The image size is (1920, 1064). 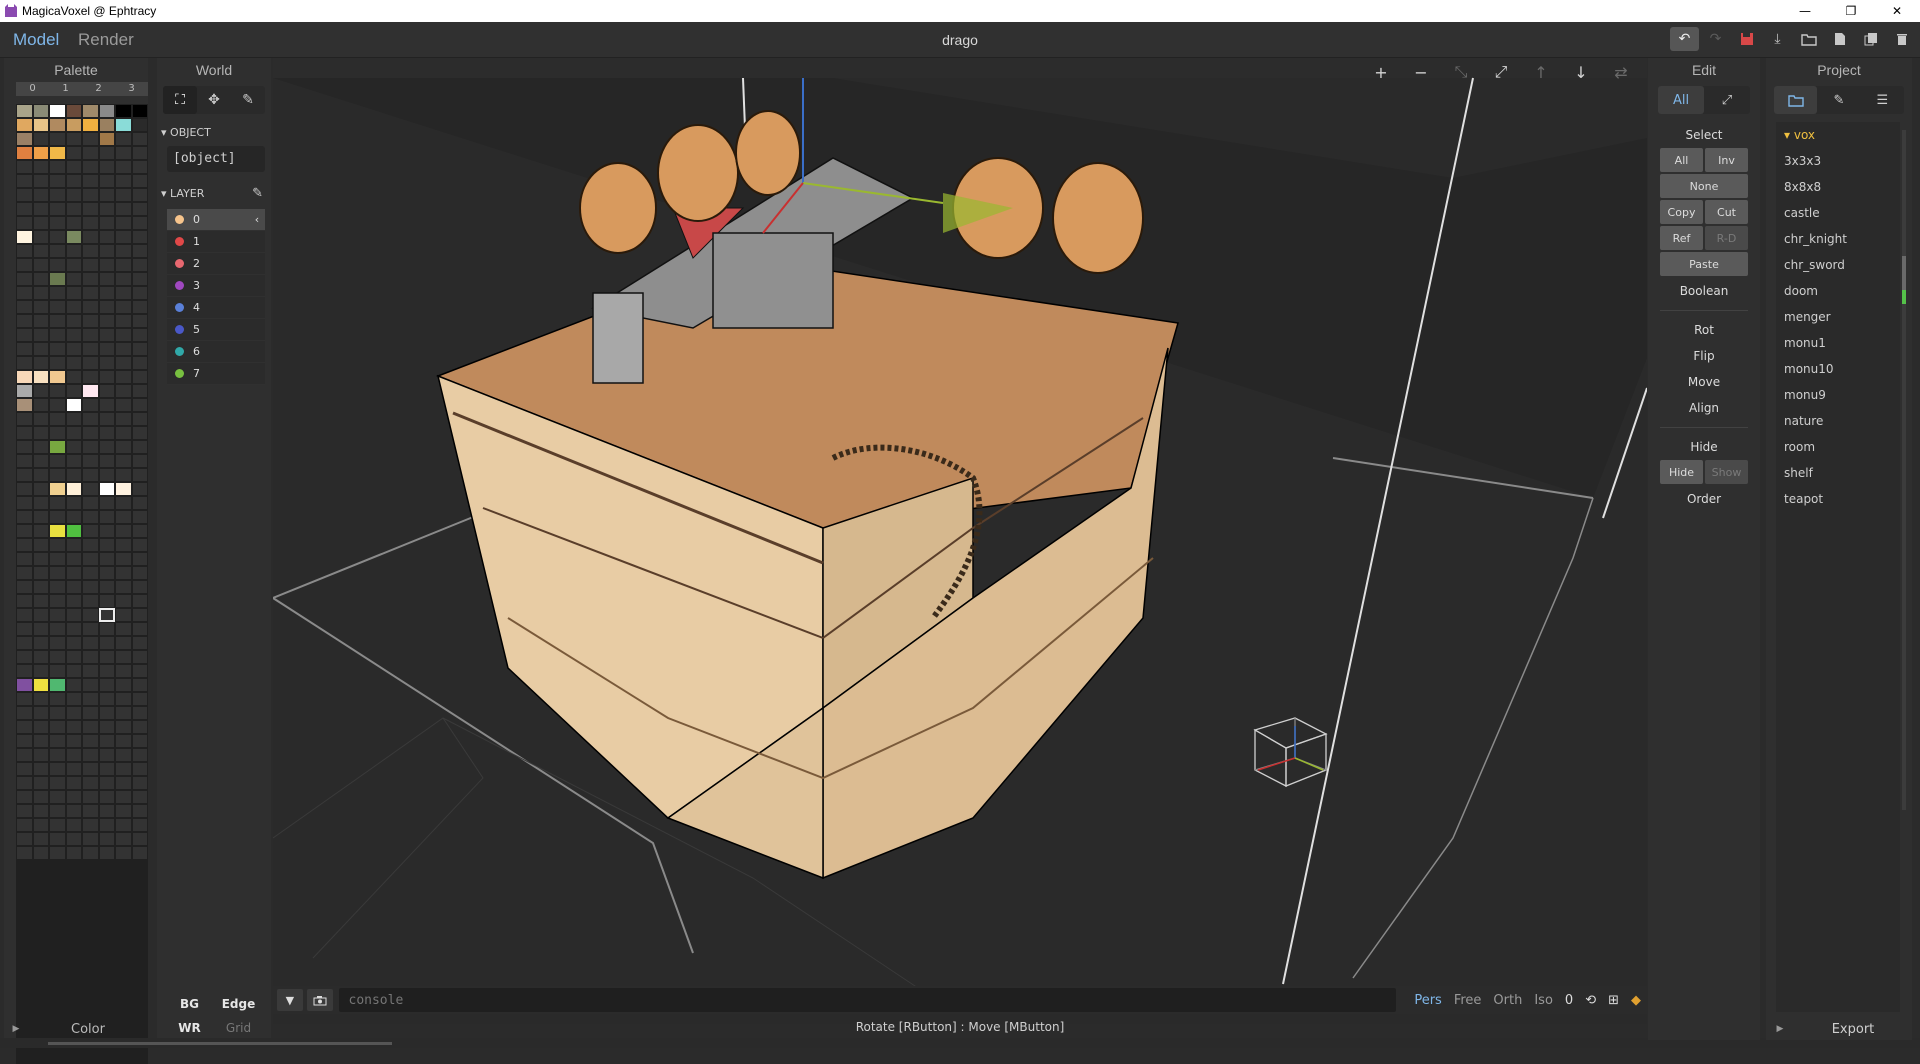 What do you see at coordinates (1780, 1029) in the screenshot?
I see `expand-arrow-icon: ▶` at bounding box center [1780, 1029].